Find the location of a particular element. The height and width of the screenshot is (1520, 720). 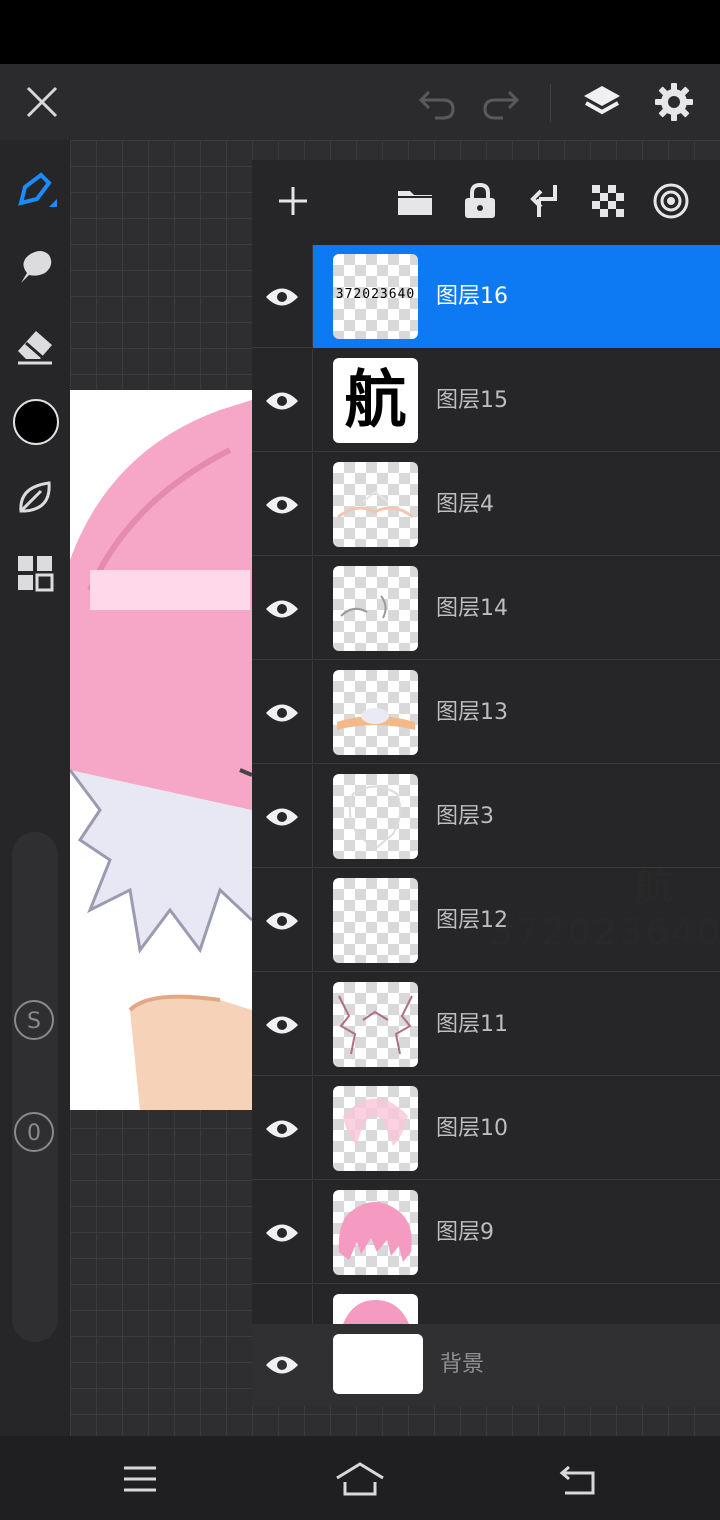

artwork is located at coordinates (161, 750).